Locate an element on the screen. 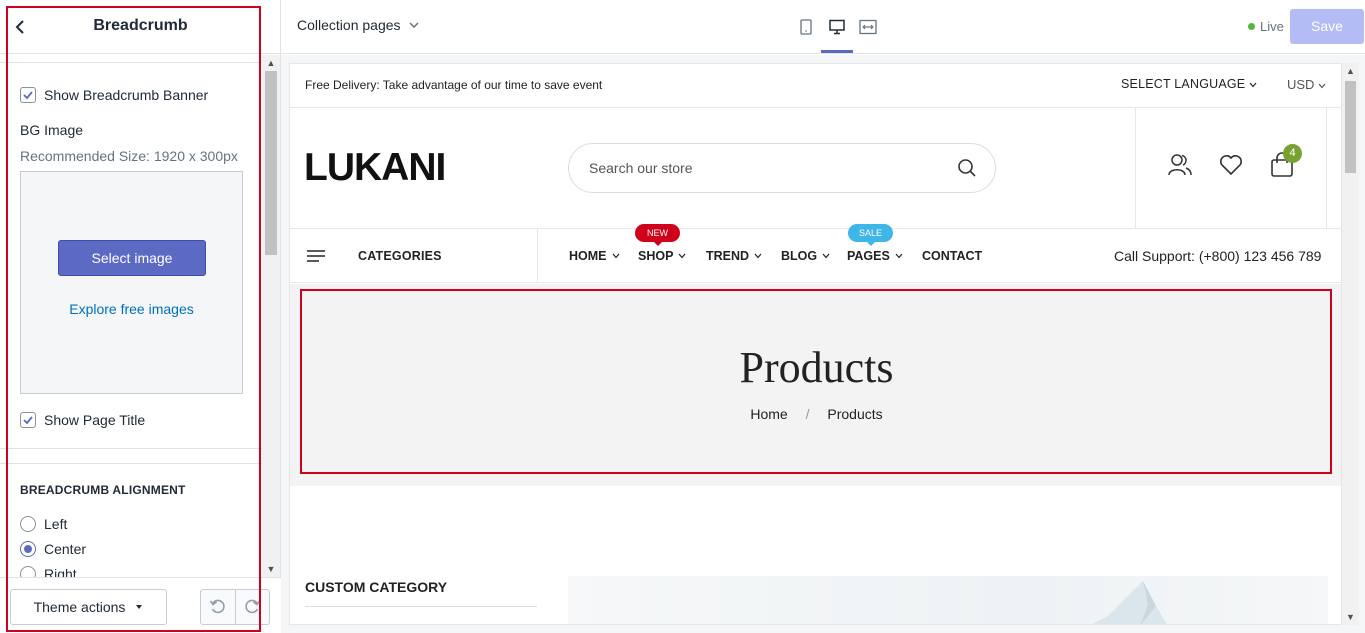 Image resolution: width=1365 pixels, height=633 pixels. alignment-radio-right: Right is located at coordinates (48, 571).